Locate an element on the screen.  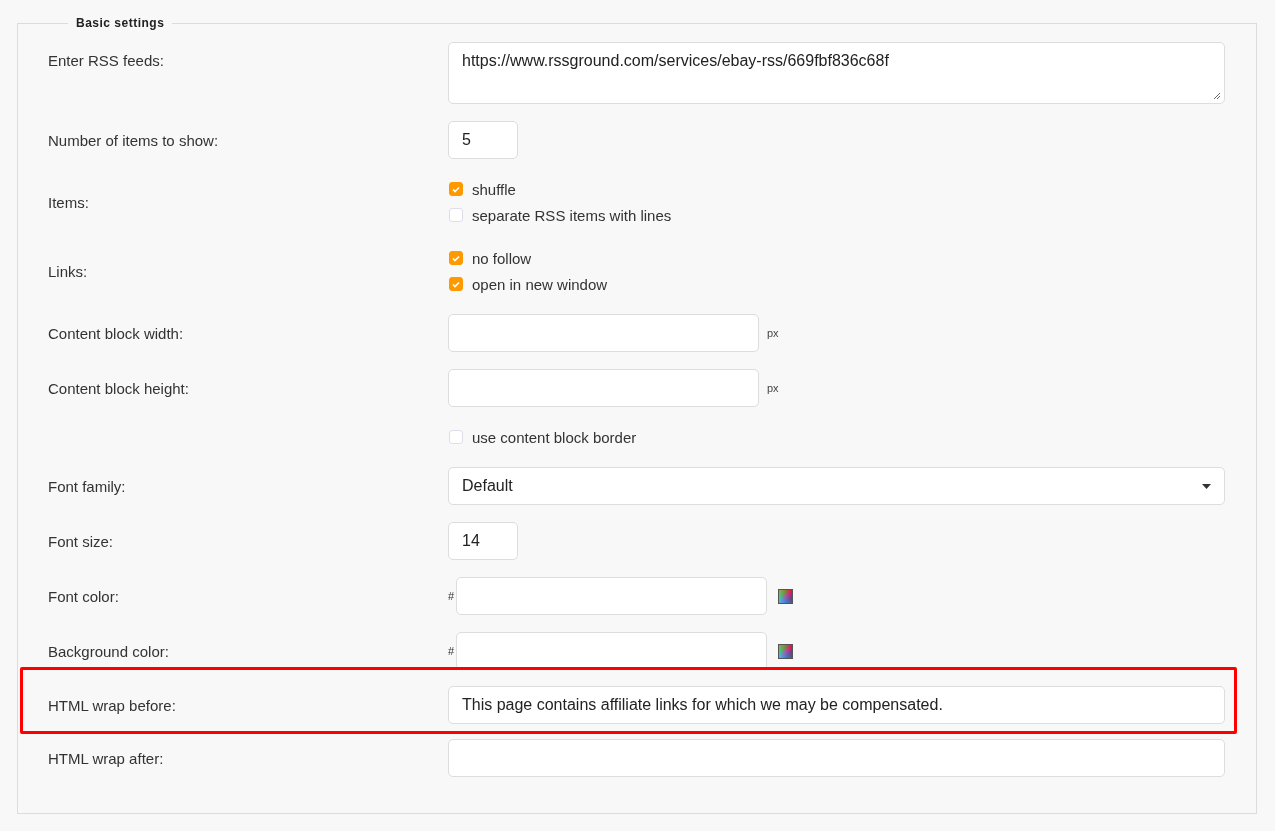
field-label: Background color: is located at coordinates (109, 651).